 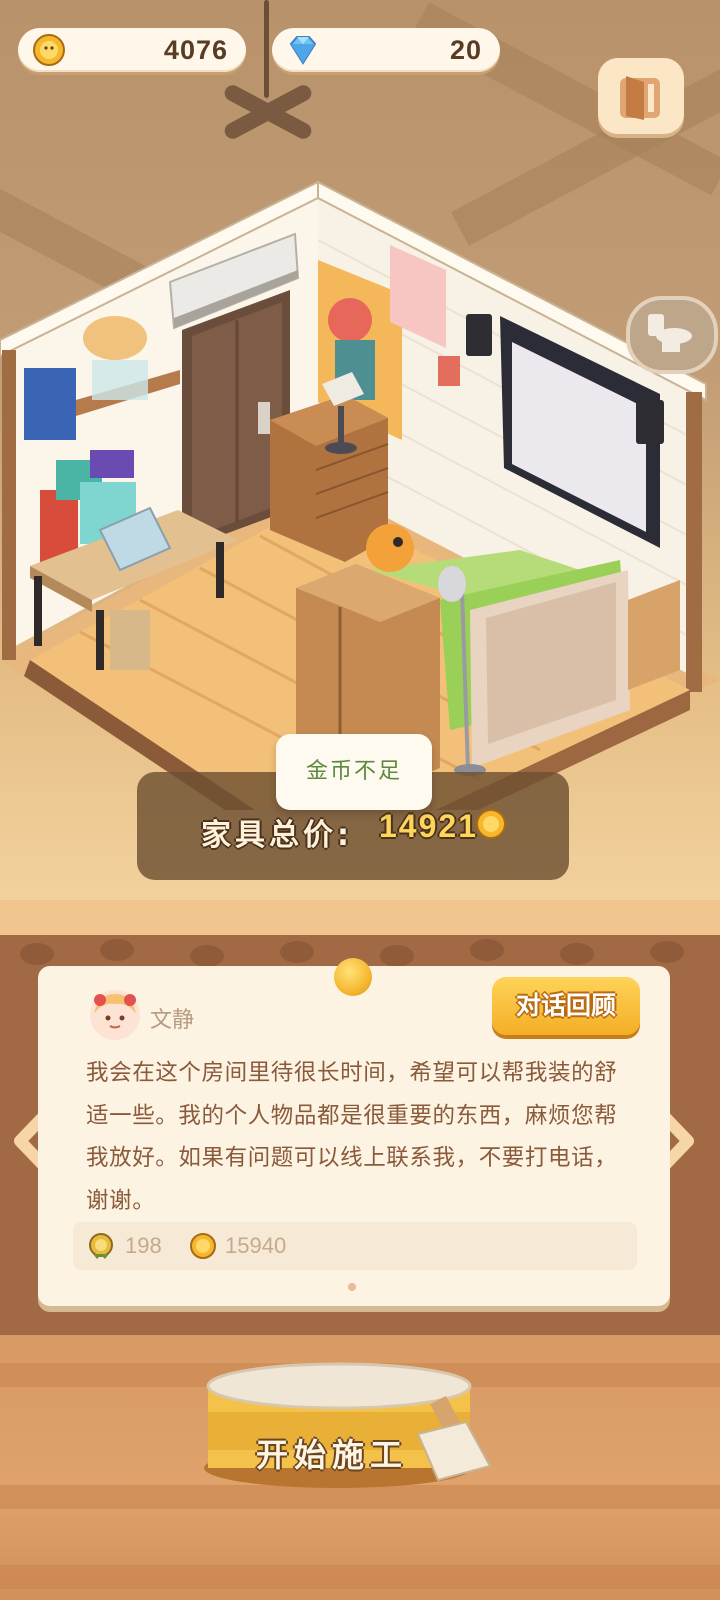 What do you see at coordinates (428, 826) in the screenshot?
I see `price-value: 14921` at bounding box center [428, 826].